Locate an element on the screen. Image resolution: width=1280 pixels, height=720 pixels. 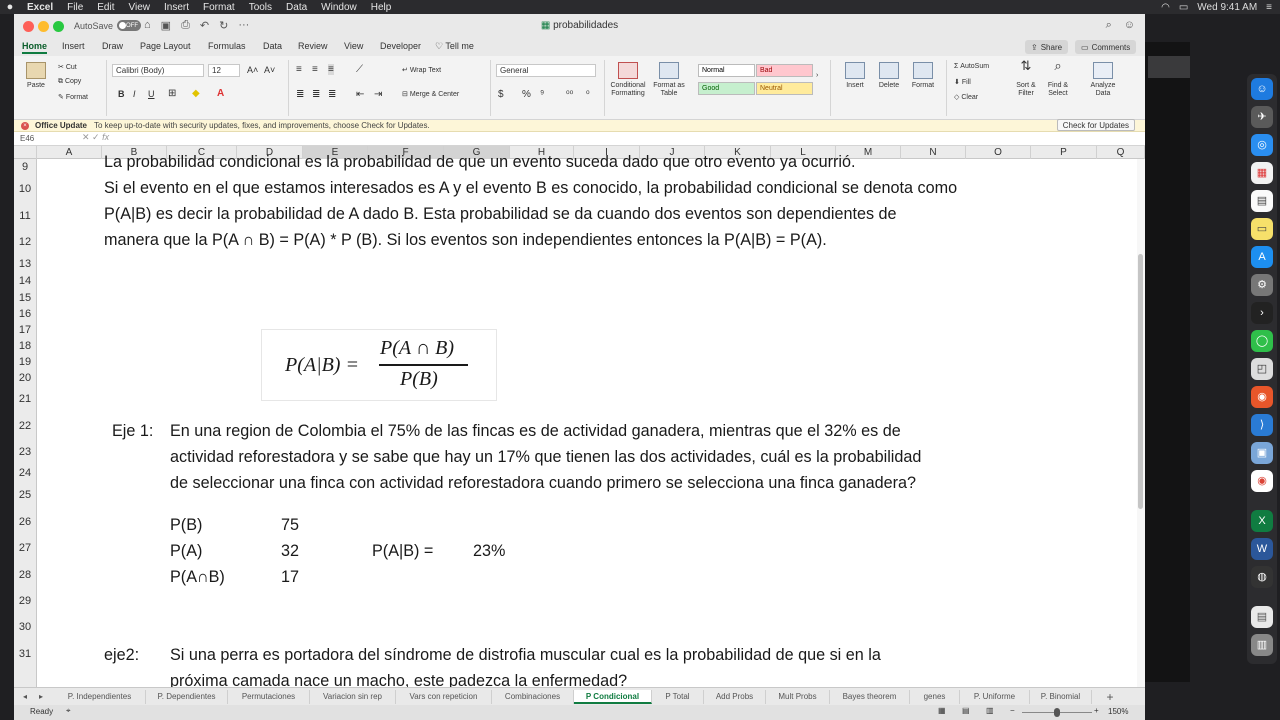
wrap-text-button: ↵ Wrap Text is located at coordinates (421, 70).